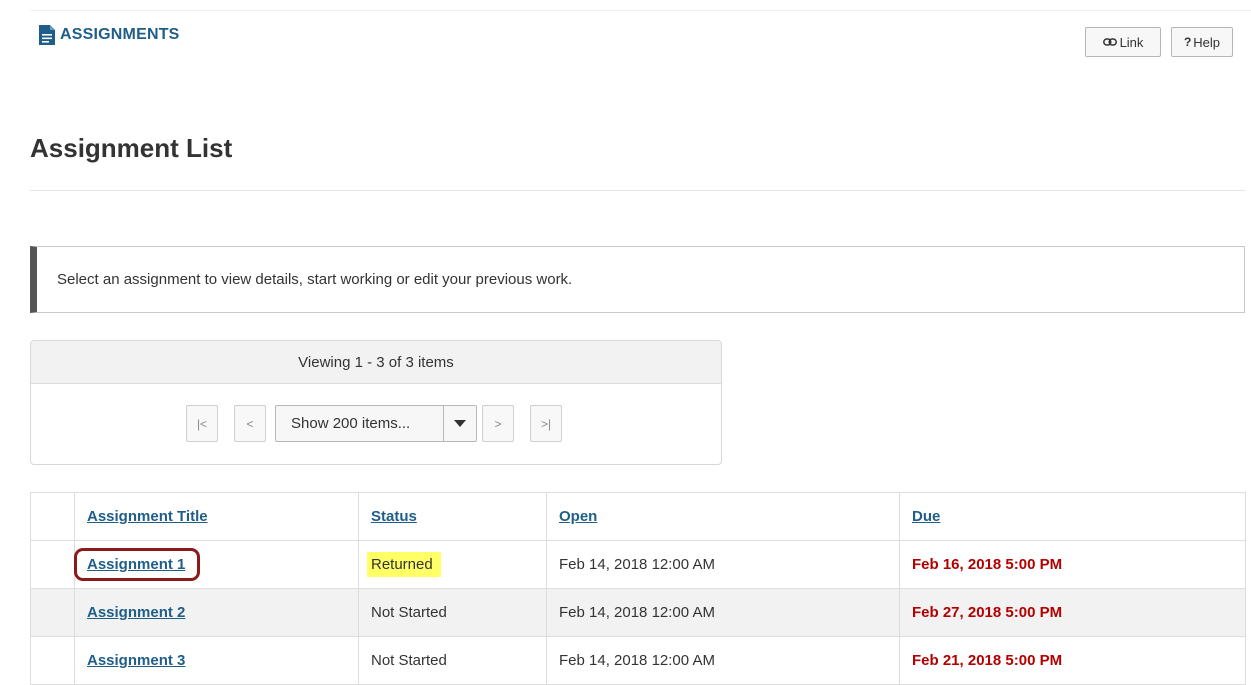 Image resolution: width=1251 pixels, height=685 pixels. What do you see at coordinates (136, 660) in the screenshot?
I see `assignment-title-link: Assignment 3` at bounding box center [136, 660].